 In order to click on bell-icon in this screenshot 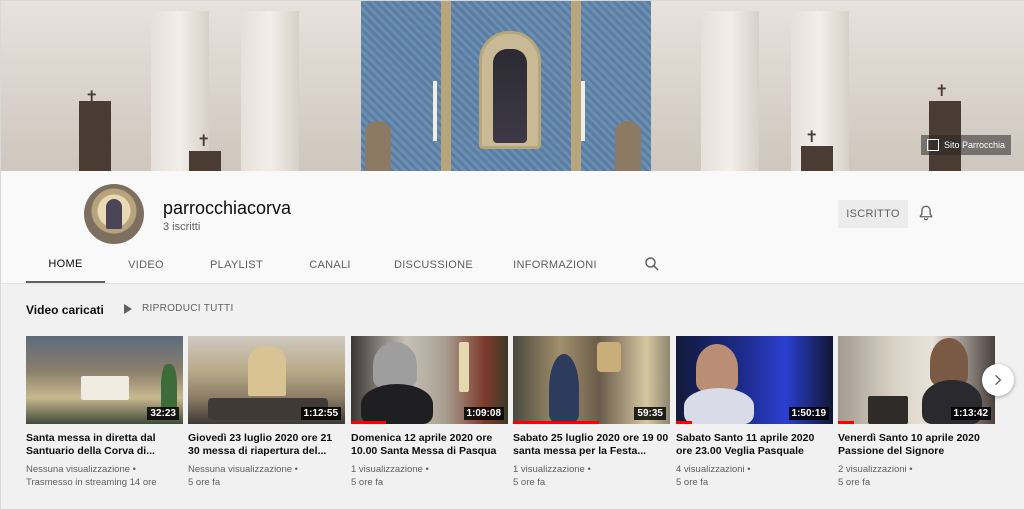, I will do `click(926, 213)`.